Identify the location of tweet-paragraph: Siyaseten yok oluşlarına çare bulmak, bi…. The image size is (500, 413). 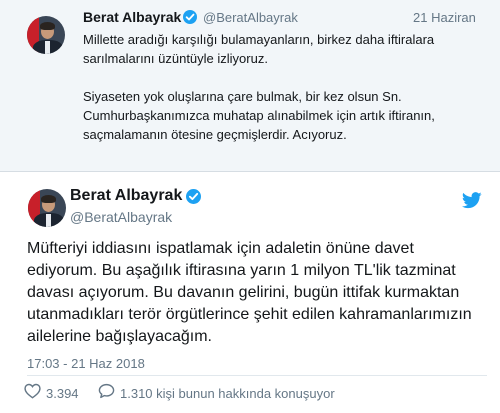
(259, 115).